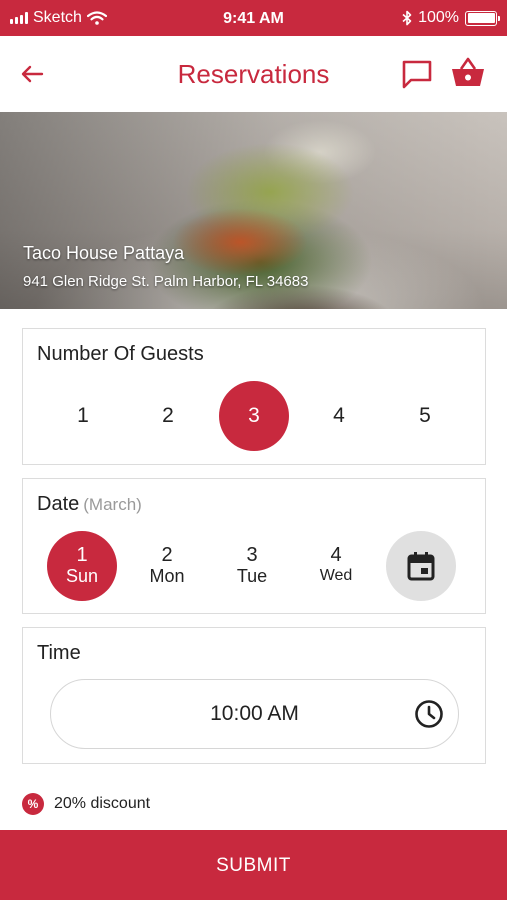 This screenshot has height=900, width=507. What do you see at coordinates (253, 18) in the screenshot?
I see `status-bar: Sketch 9:41 AM 100%` at bounding box center [253, 18].